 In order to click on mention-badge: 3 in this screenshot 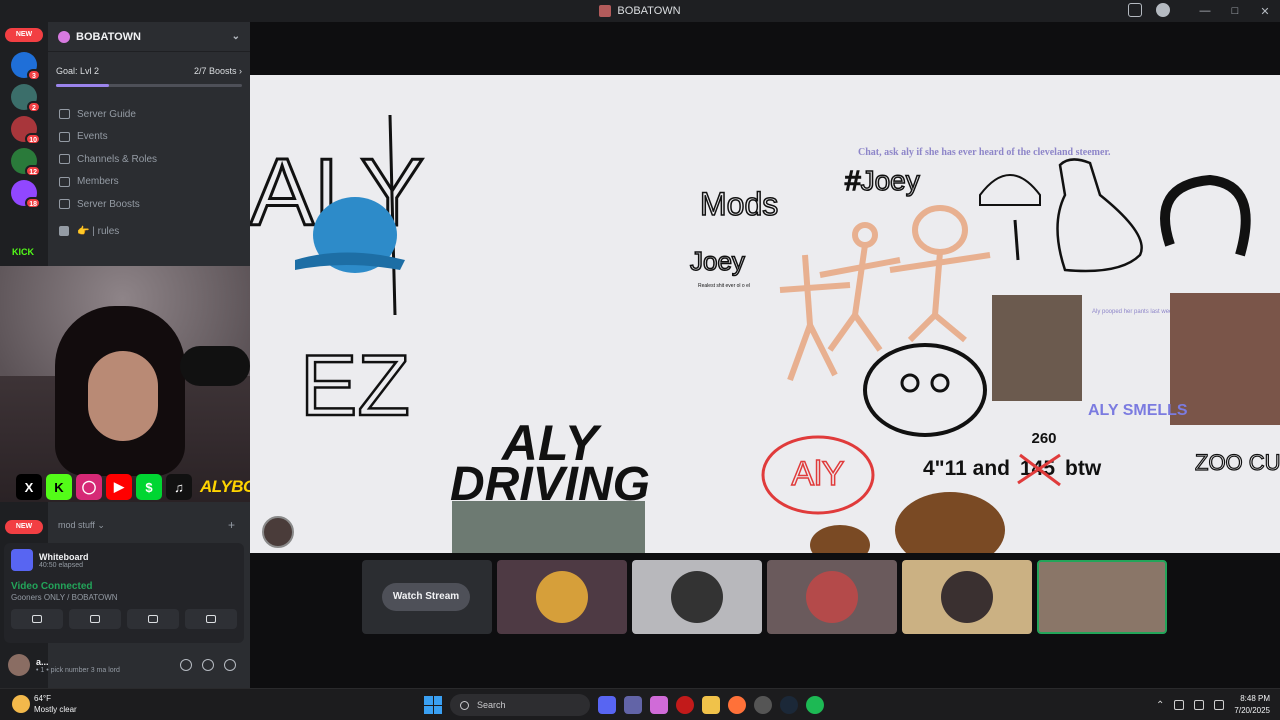, I will do `click(34, 75)`.